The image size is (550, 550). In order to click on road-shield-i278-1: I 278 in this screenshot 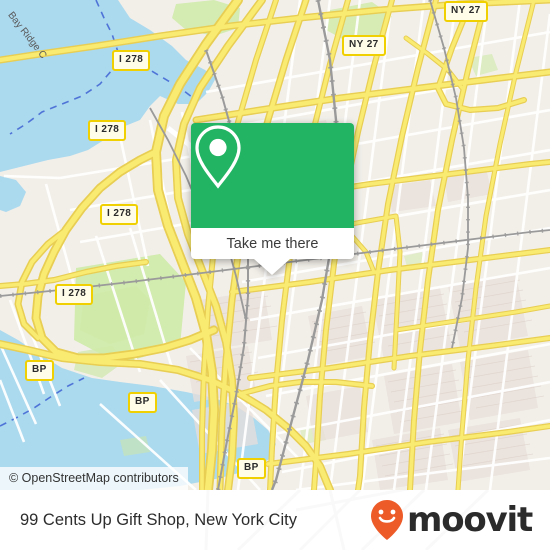, I will do `click(131, 60)`.